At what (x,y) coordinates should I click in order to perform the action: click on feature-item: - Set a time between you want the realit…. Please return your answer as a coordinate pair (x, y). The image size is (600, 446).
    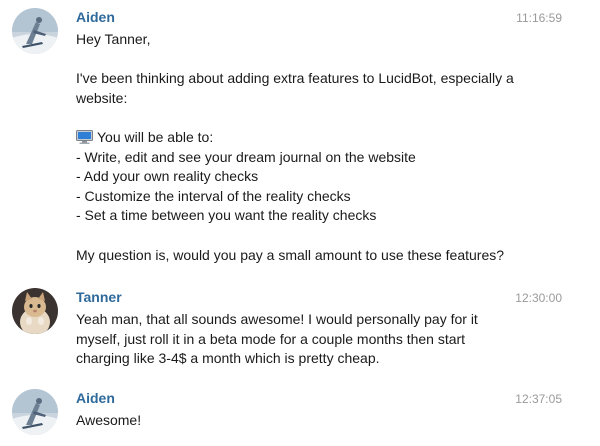
    Looking at the image, I should click on (226, 215).